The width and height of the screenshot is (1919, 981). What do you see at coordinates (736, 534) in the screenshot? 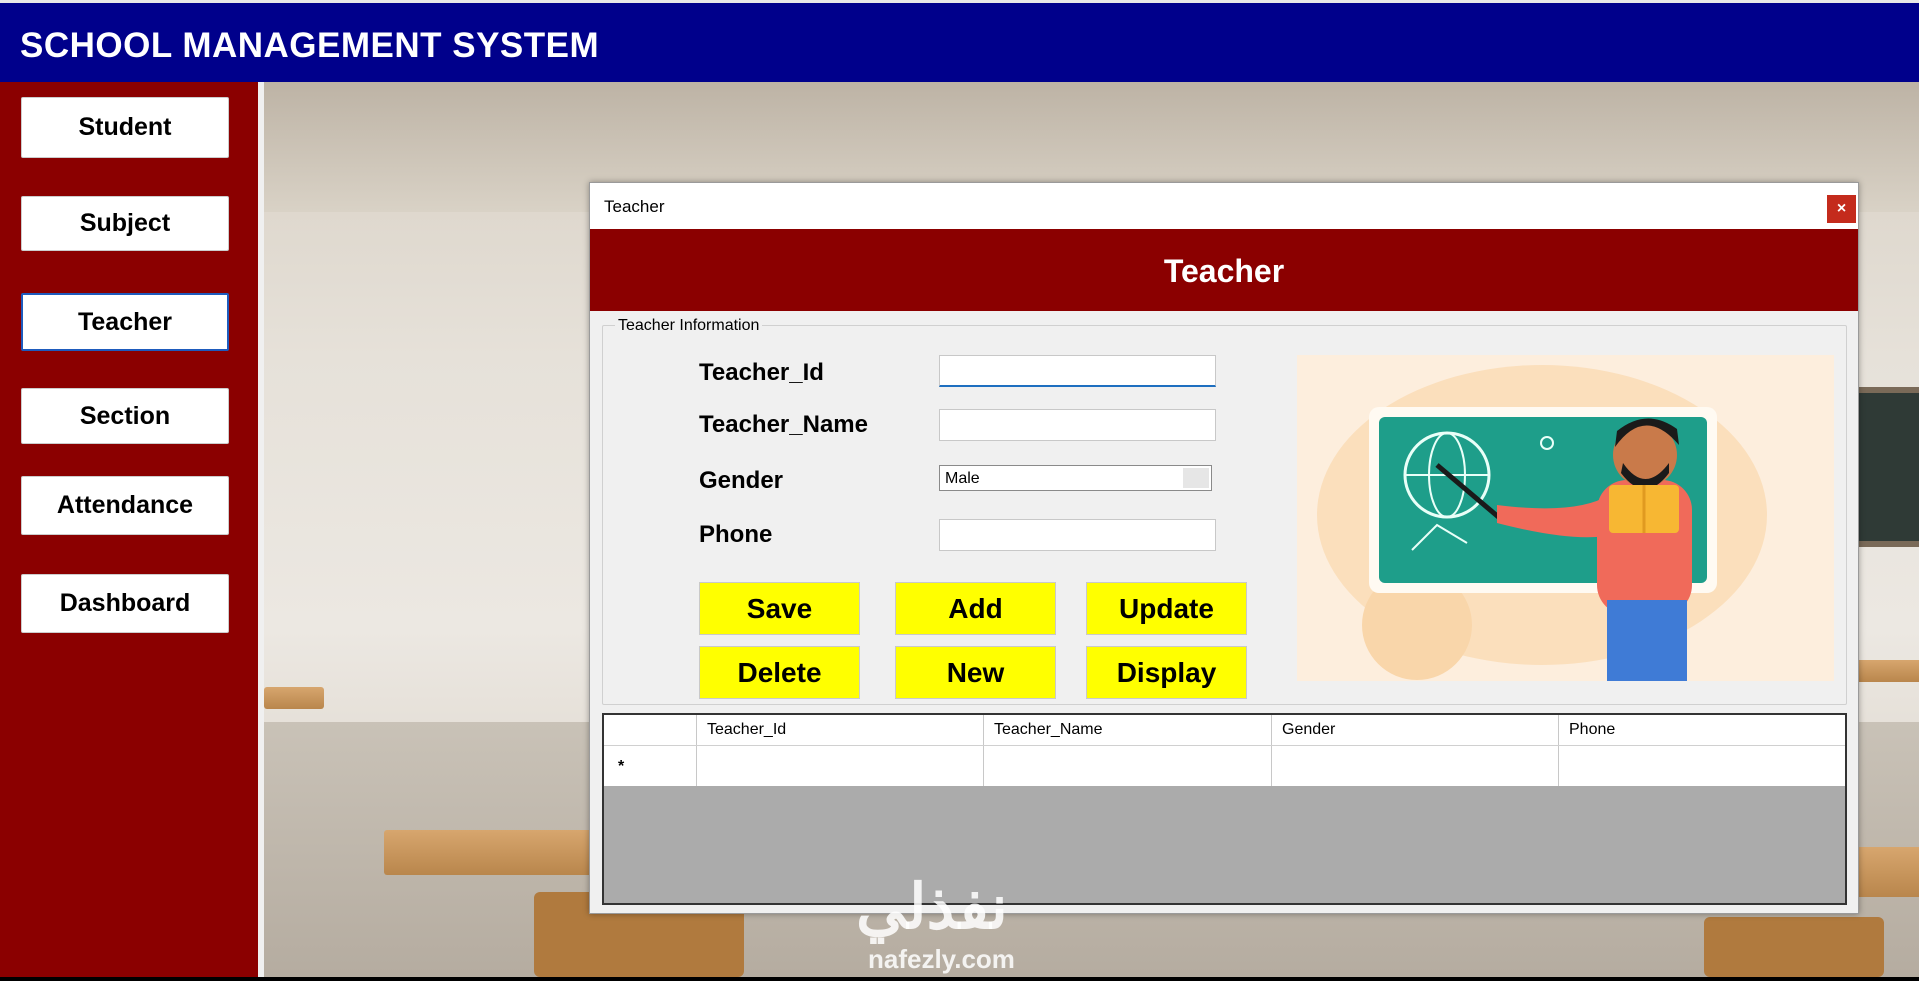
I see `phone-label: Phone` at bounding box center [736, 534].